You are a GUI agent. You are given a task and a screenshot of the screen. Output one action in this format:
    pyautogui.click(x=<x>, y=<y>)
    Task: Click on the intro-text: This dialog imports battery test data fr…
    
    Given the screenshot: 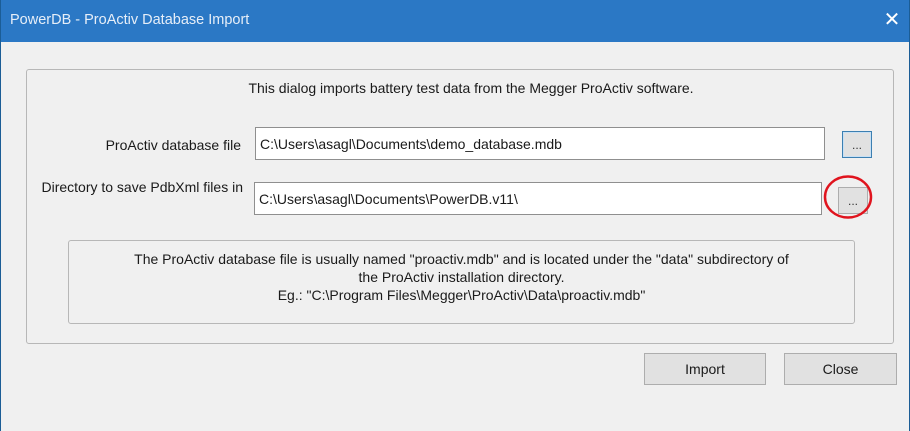 What is the action you would take?
    pyautogui.click(x=471, y=88)
    